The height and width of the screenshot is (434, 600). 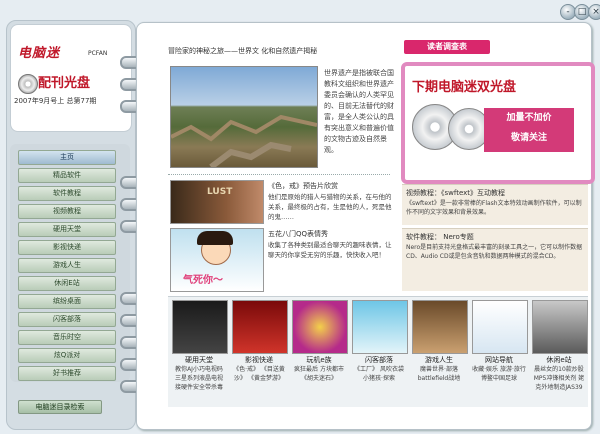 What do you see at coordinates (330, 250) in the screenshot?
I see `story2-text: 收集了各种类别最适合聊天的趣味表情，让聊天的你享受无穷的乐趣，快快收入吧！` at bounding box center [330, 250].